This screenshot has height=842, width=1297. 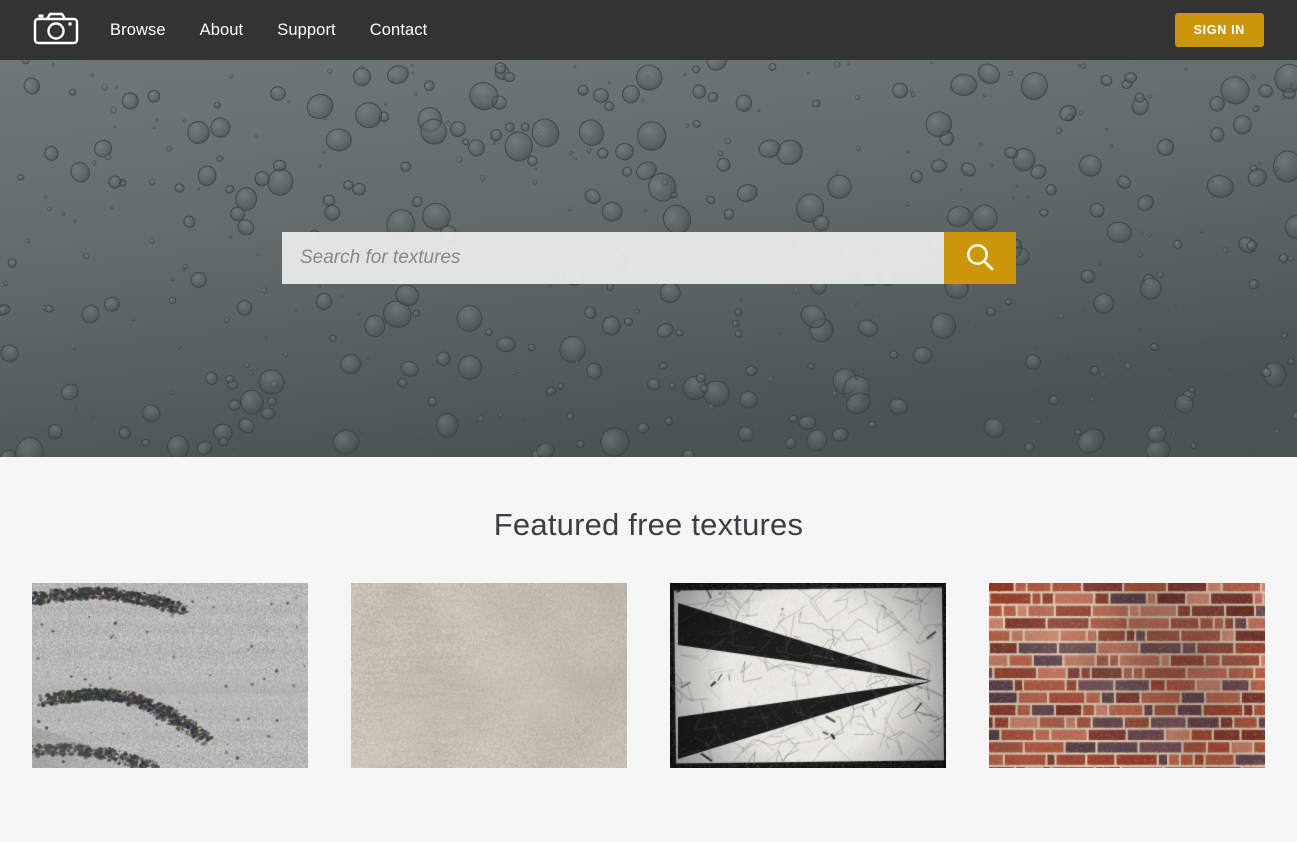 I want to click on search-submit-button, so click(x=980, y=258).